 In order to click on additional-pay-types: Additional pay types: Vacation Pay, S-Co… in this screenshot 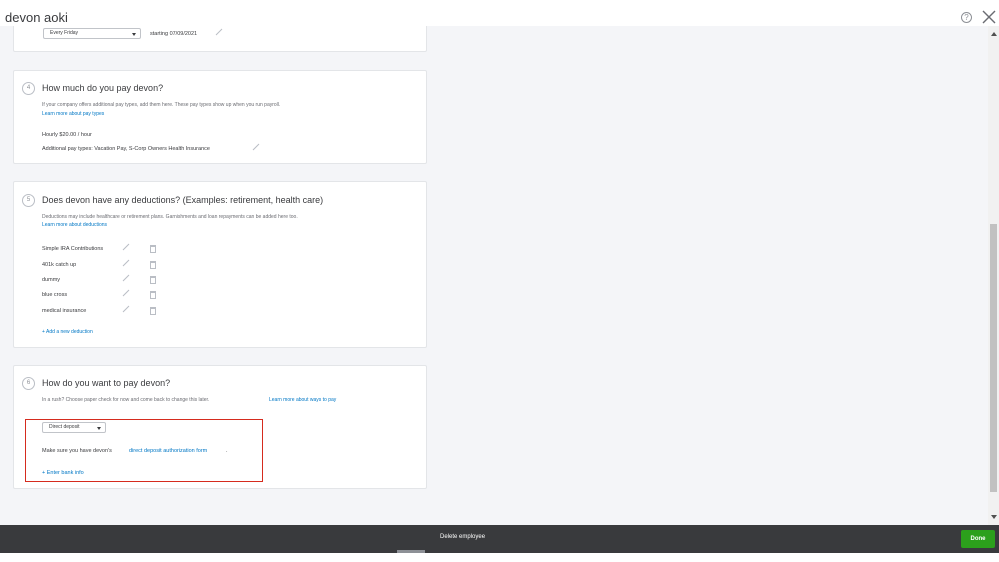, I will do `click(126, 149)`.